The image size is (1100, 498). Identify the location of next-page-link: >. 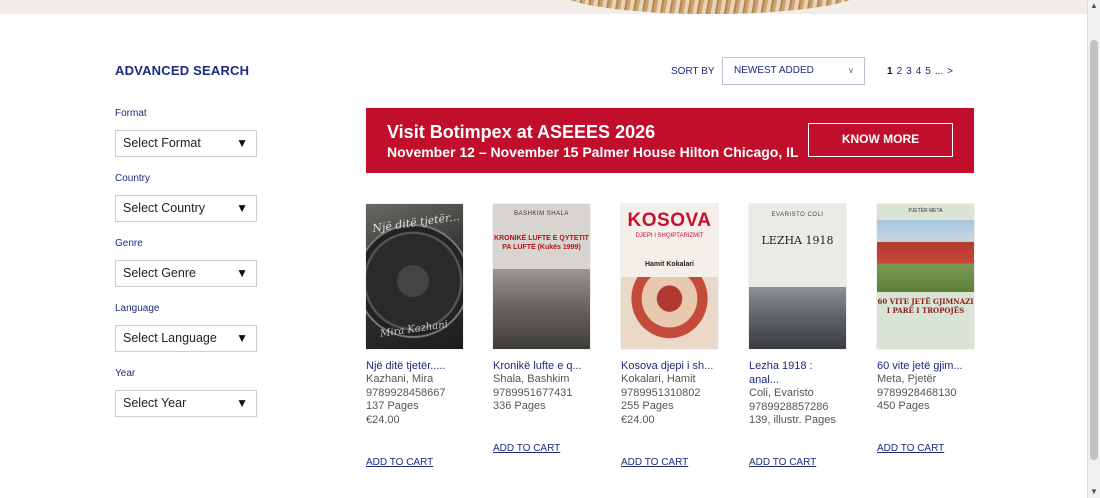
(950, 71).